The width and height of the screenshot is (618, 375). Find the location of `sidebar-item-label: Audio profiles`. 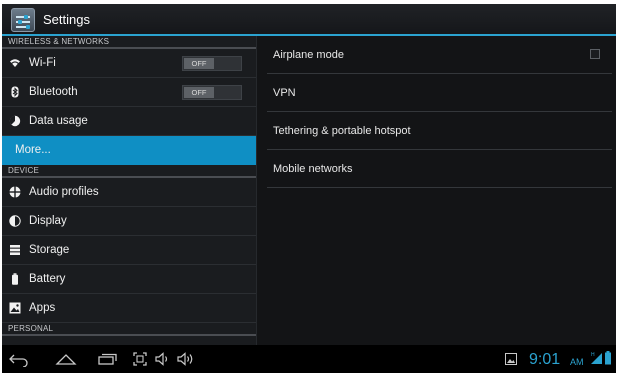

sidebar-item-label: Audio profiles is located at coordinates (64, 192).